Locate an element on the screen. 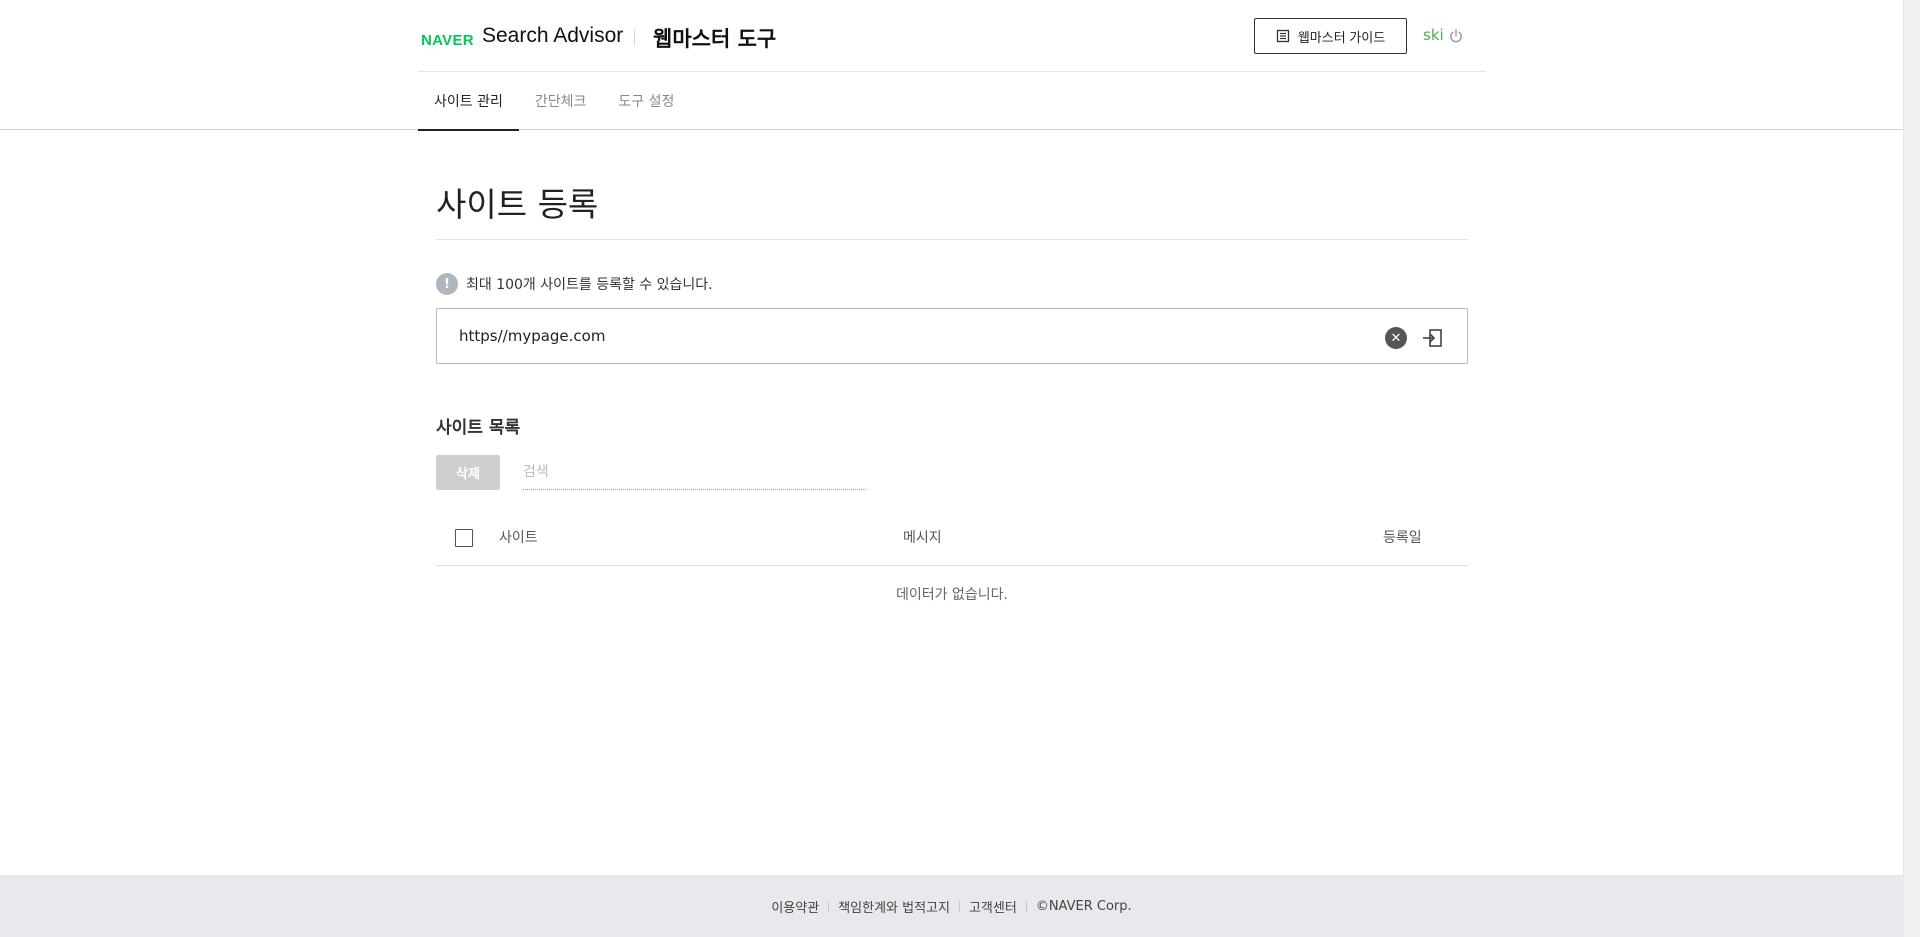 The width and height of the screenshot is (1920, 937). user-name: ski is located at coordinates (1433, 35).